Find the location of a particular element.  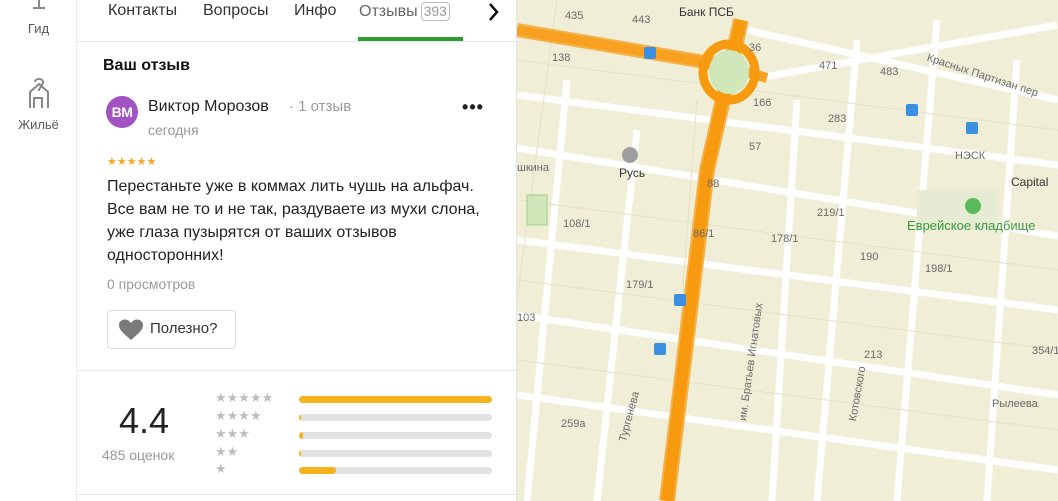

rating-distribution-row: ★★ is located at coordinates (355, 452).